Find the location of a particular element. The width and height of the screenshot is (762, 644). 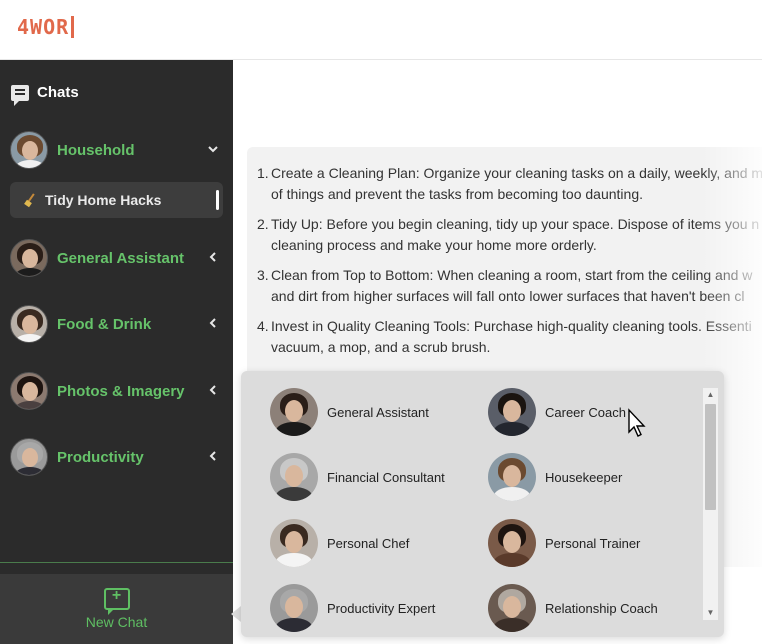

assistant-option-housekeeper: Housekeeper is located at coordinates (555, 477).